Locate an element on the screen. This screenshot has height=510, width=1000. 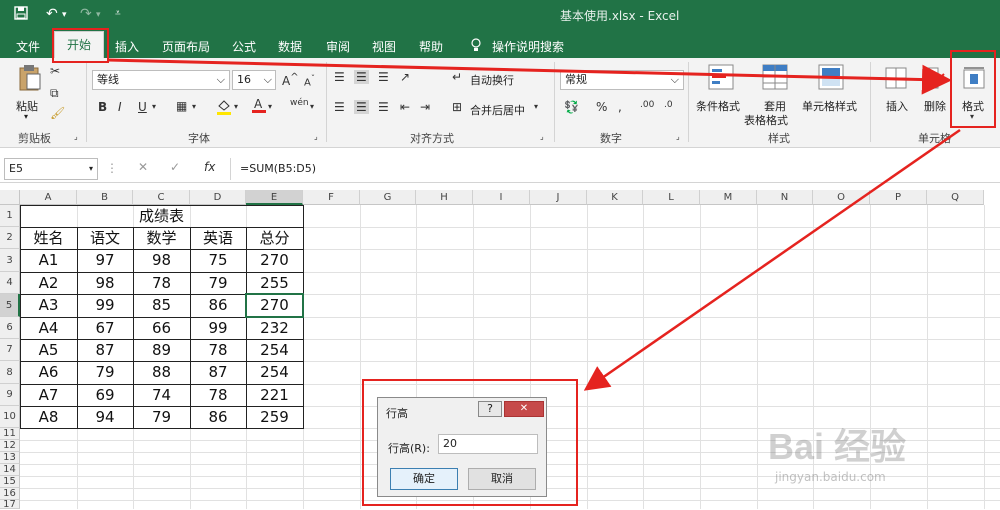
baidu-watermark: Bai 经验 is located at coordinates (837, 446).